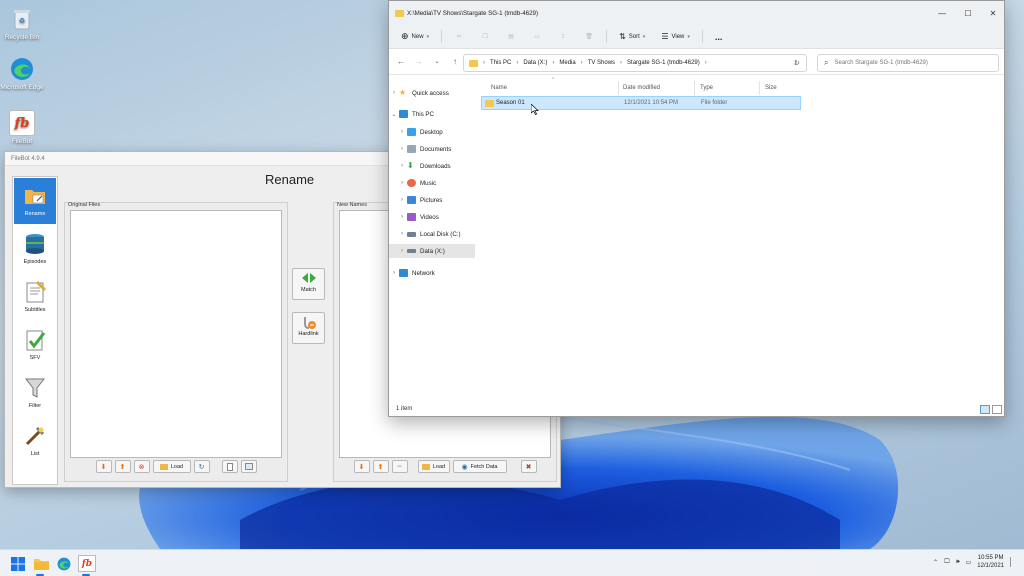 This screenshot has height=576, width=1024. Describe the element at coordinates (1012, 562) in the screenshot. I see `notification-icon` at that location.